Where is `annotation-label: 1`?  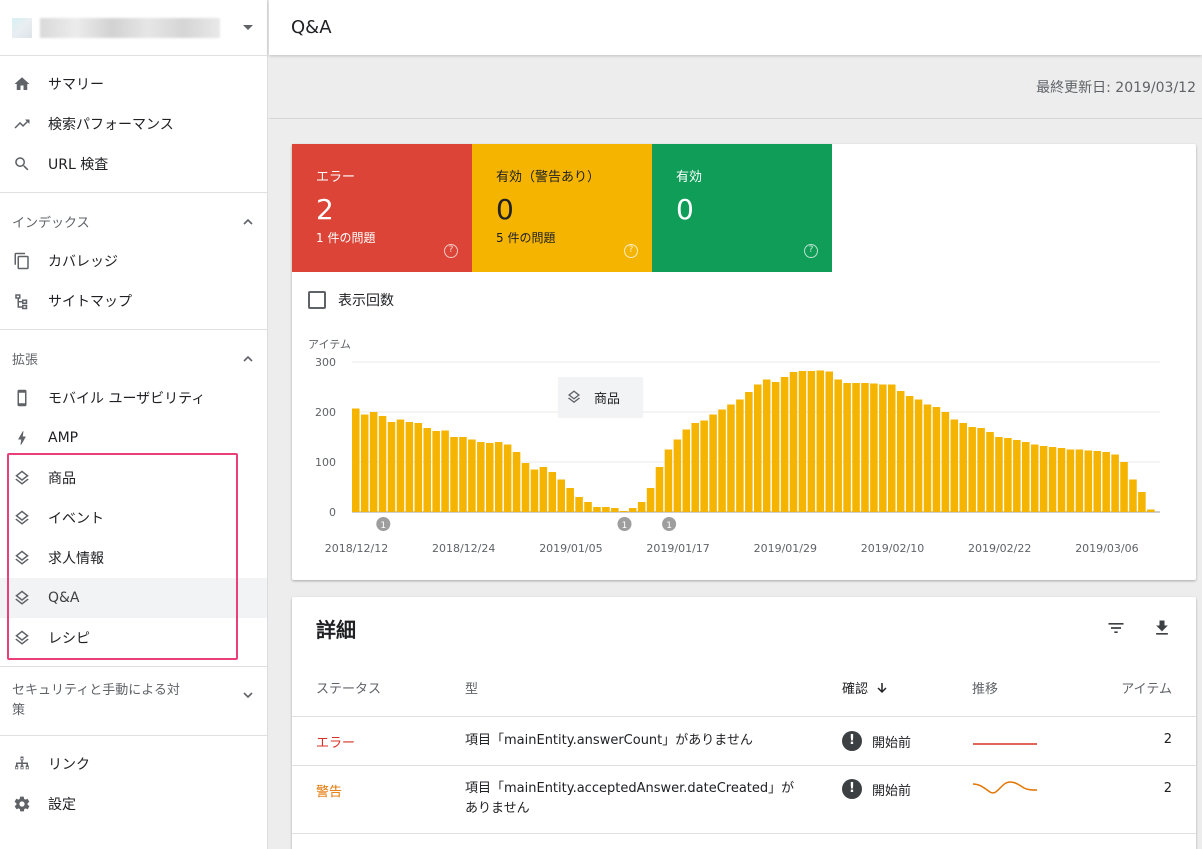
annotation-label: 1 is located at coordinates (669, 526).